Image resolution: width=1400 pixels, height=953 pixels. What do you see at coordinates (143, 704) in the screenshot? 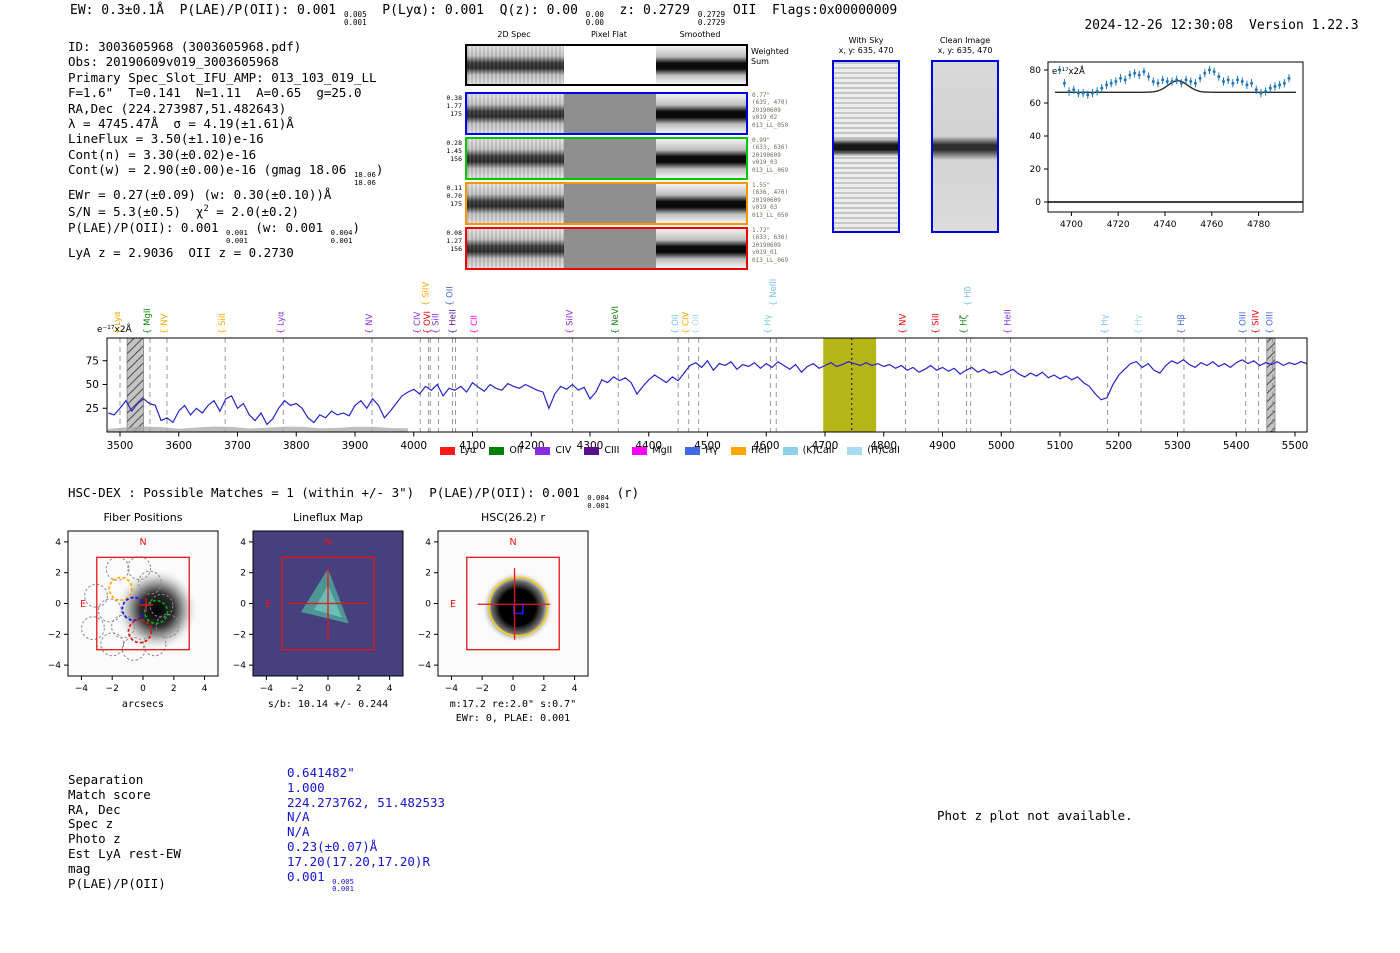
I see `svg-text: arcsecs` at bounding box center [143, 704].